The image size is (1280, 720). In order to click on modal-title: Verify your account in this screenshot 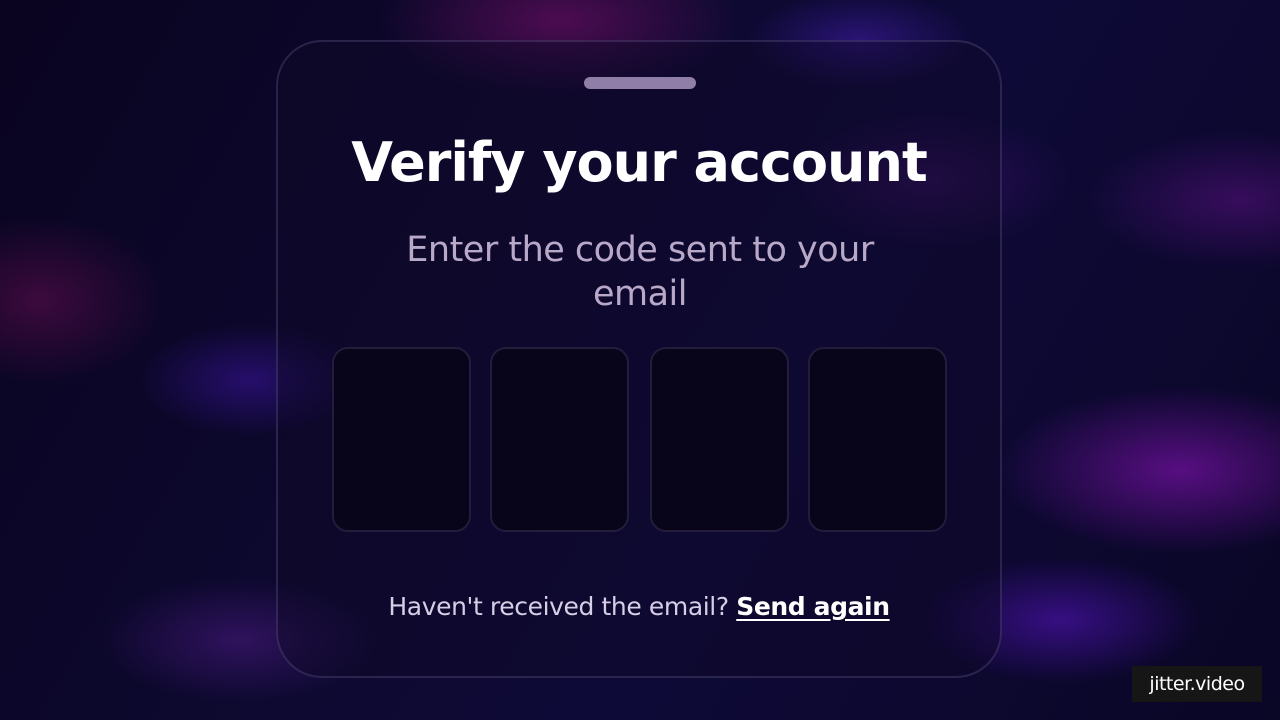, I will do `click(639, 162)`.